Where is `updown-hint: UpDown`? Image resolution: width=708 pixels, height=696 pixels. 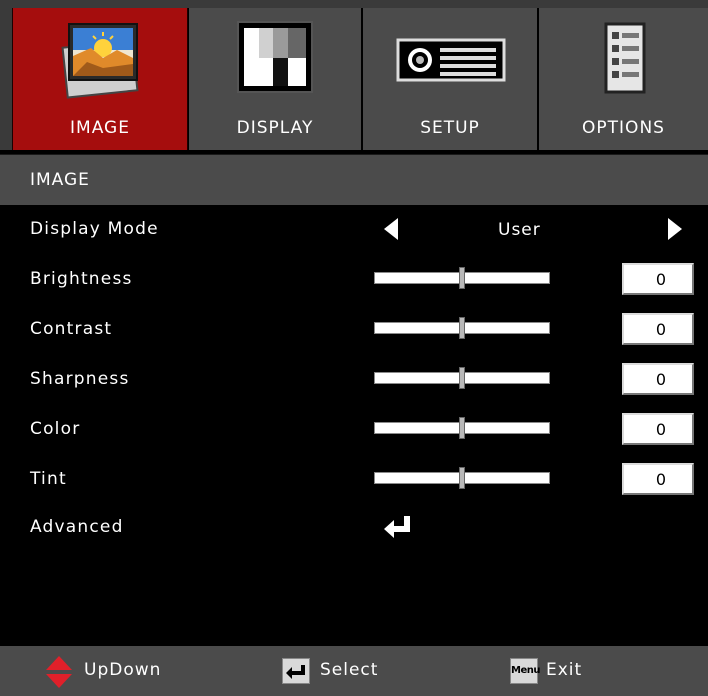 updown-hint: UpDown is located at coordinates (124, 671).